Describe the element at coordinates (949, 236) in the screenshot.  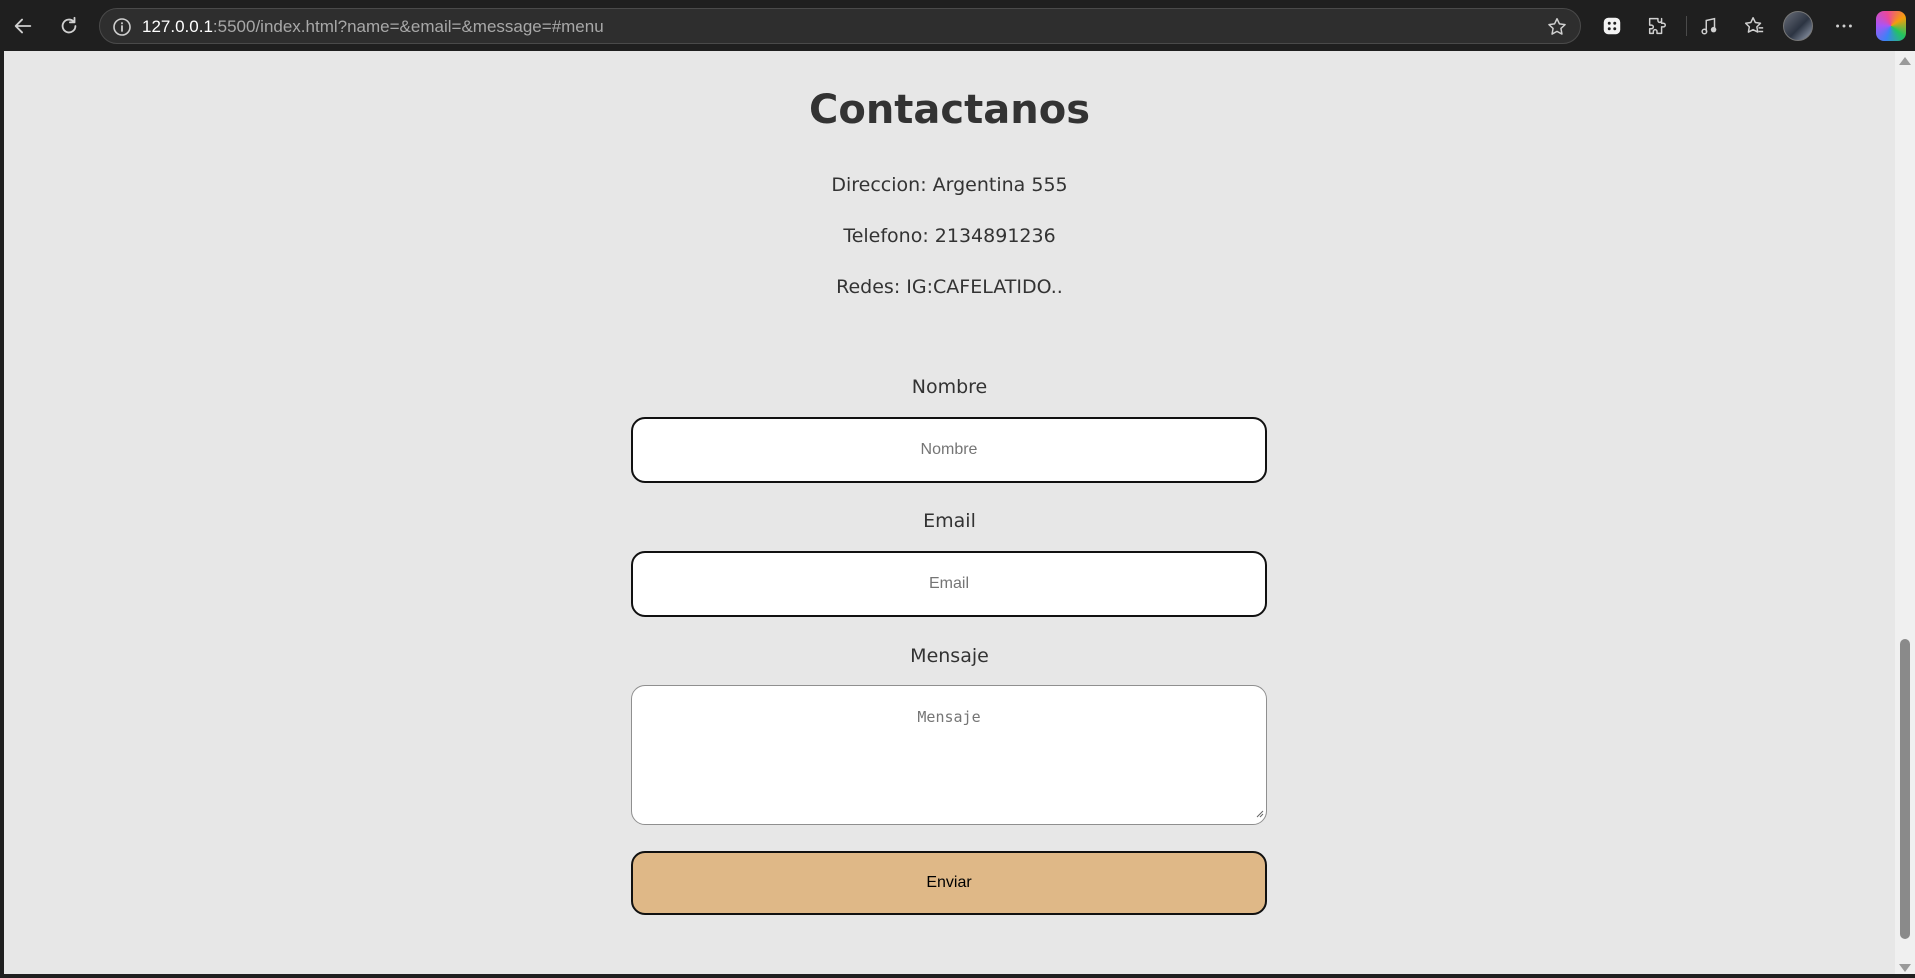
I see `phone-text: Telefono: 2134891236` at that location.